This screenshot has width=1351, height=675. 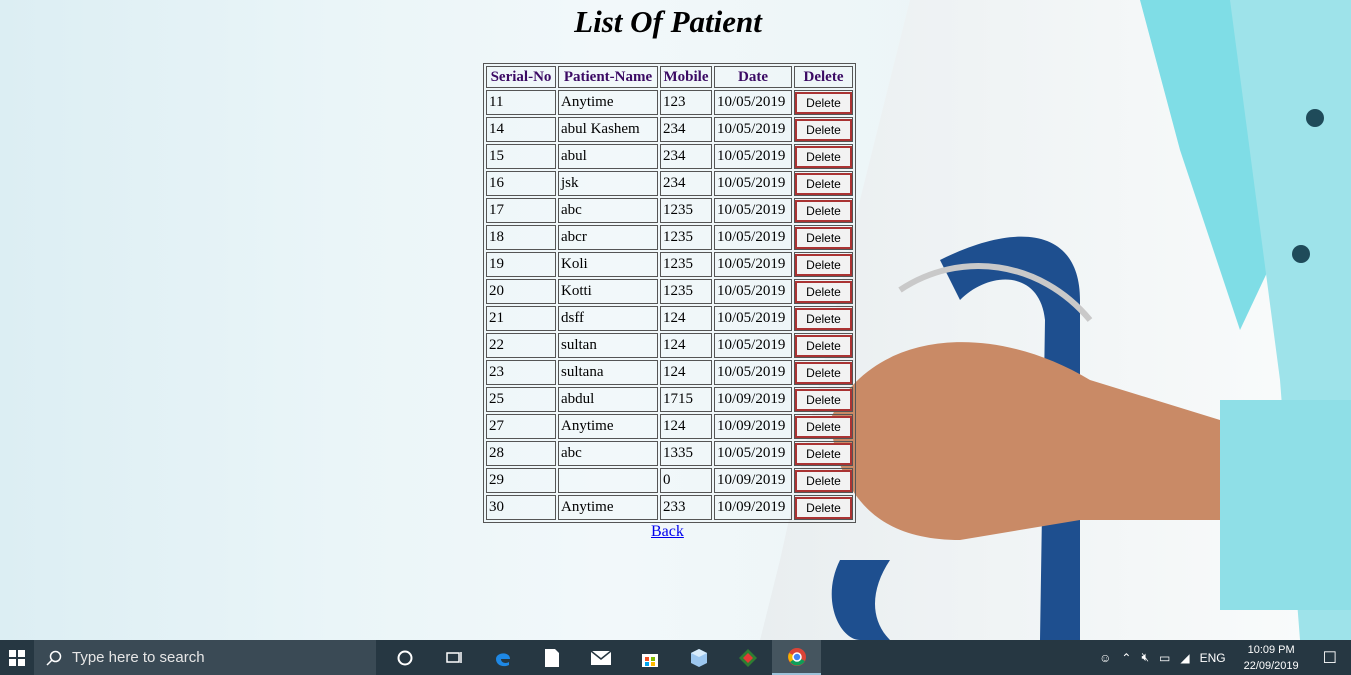 I want to click on table-row: 21 dsff 124 10/05/2019 Delete, so click(x=669, y=318).